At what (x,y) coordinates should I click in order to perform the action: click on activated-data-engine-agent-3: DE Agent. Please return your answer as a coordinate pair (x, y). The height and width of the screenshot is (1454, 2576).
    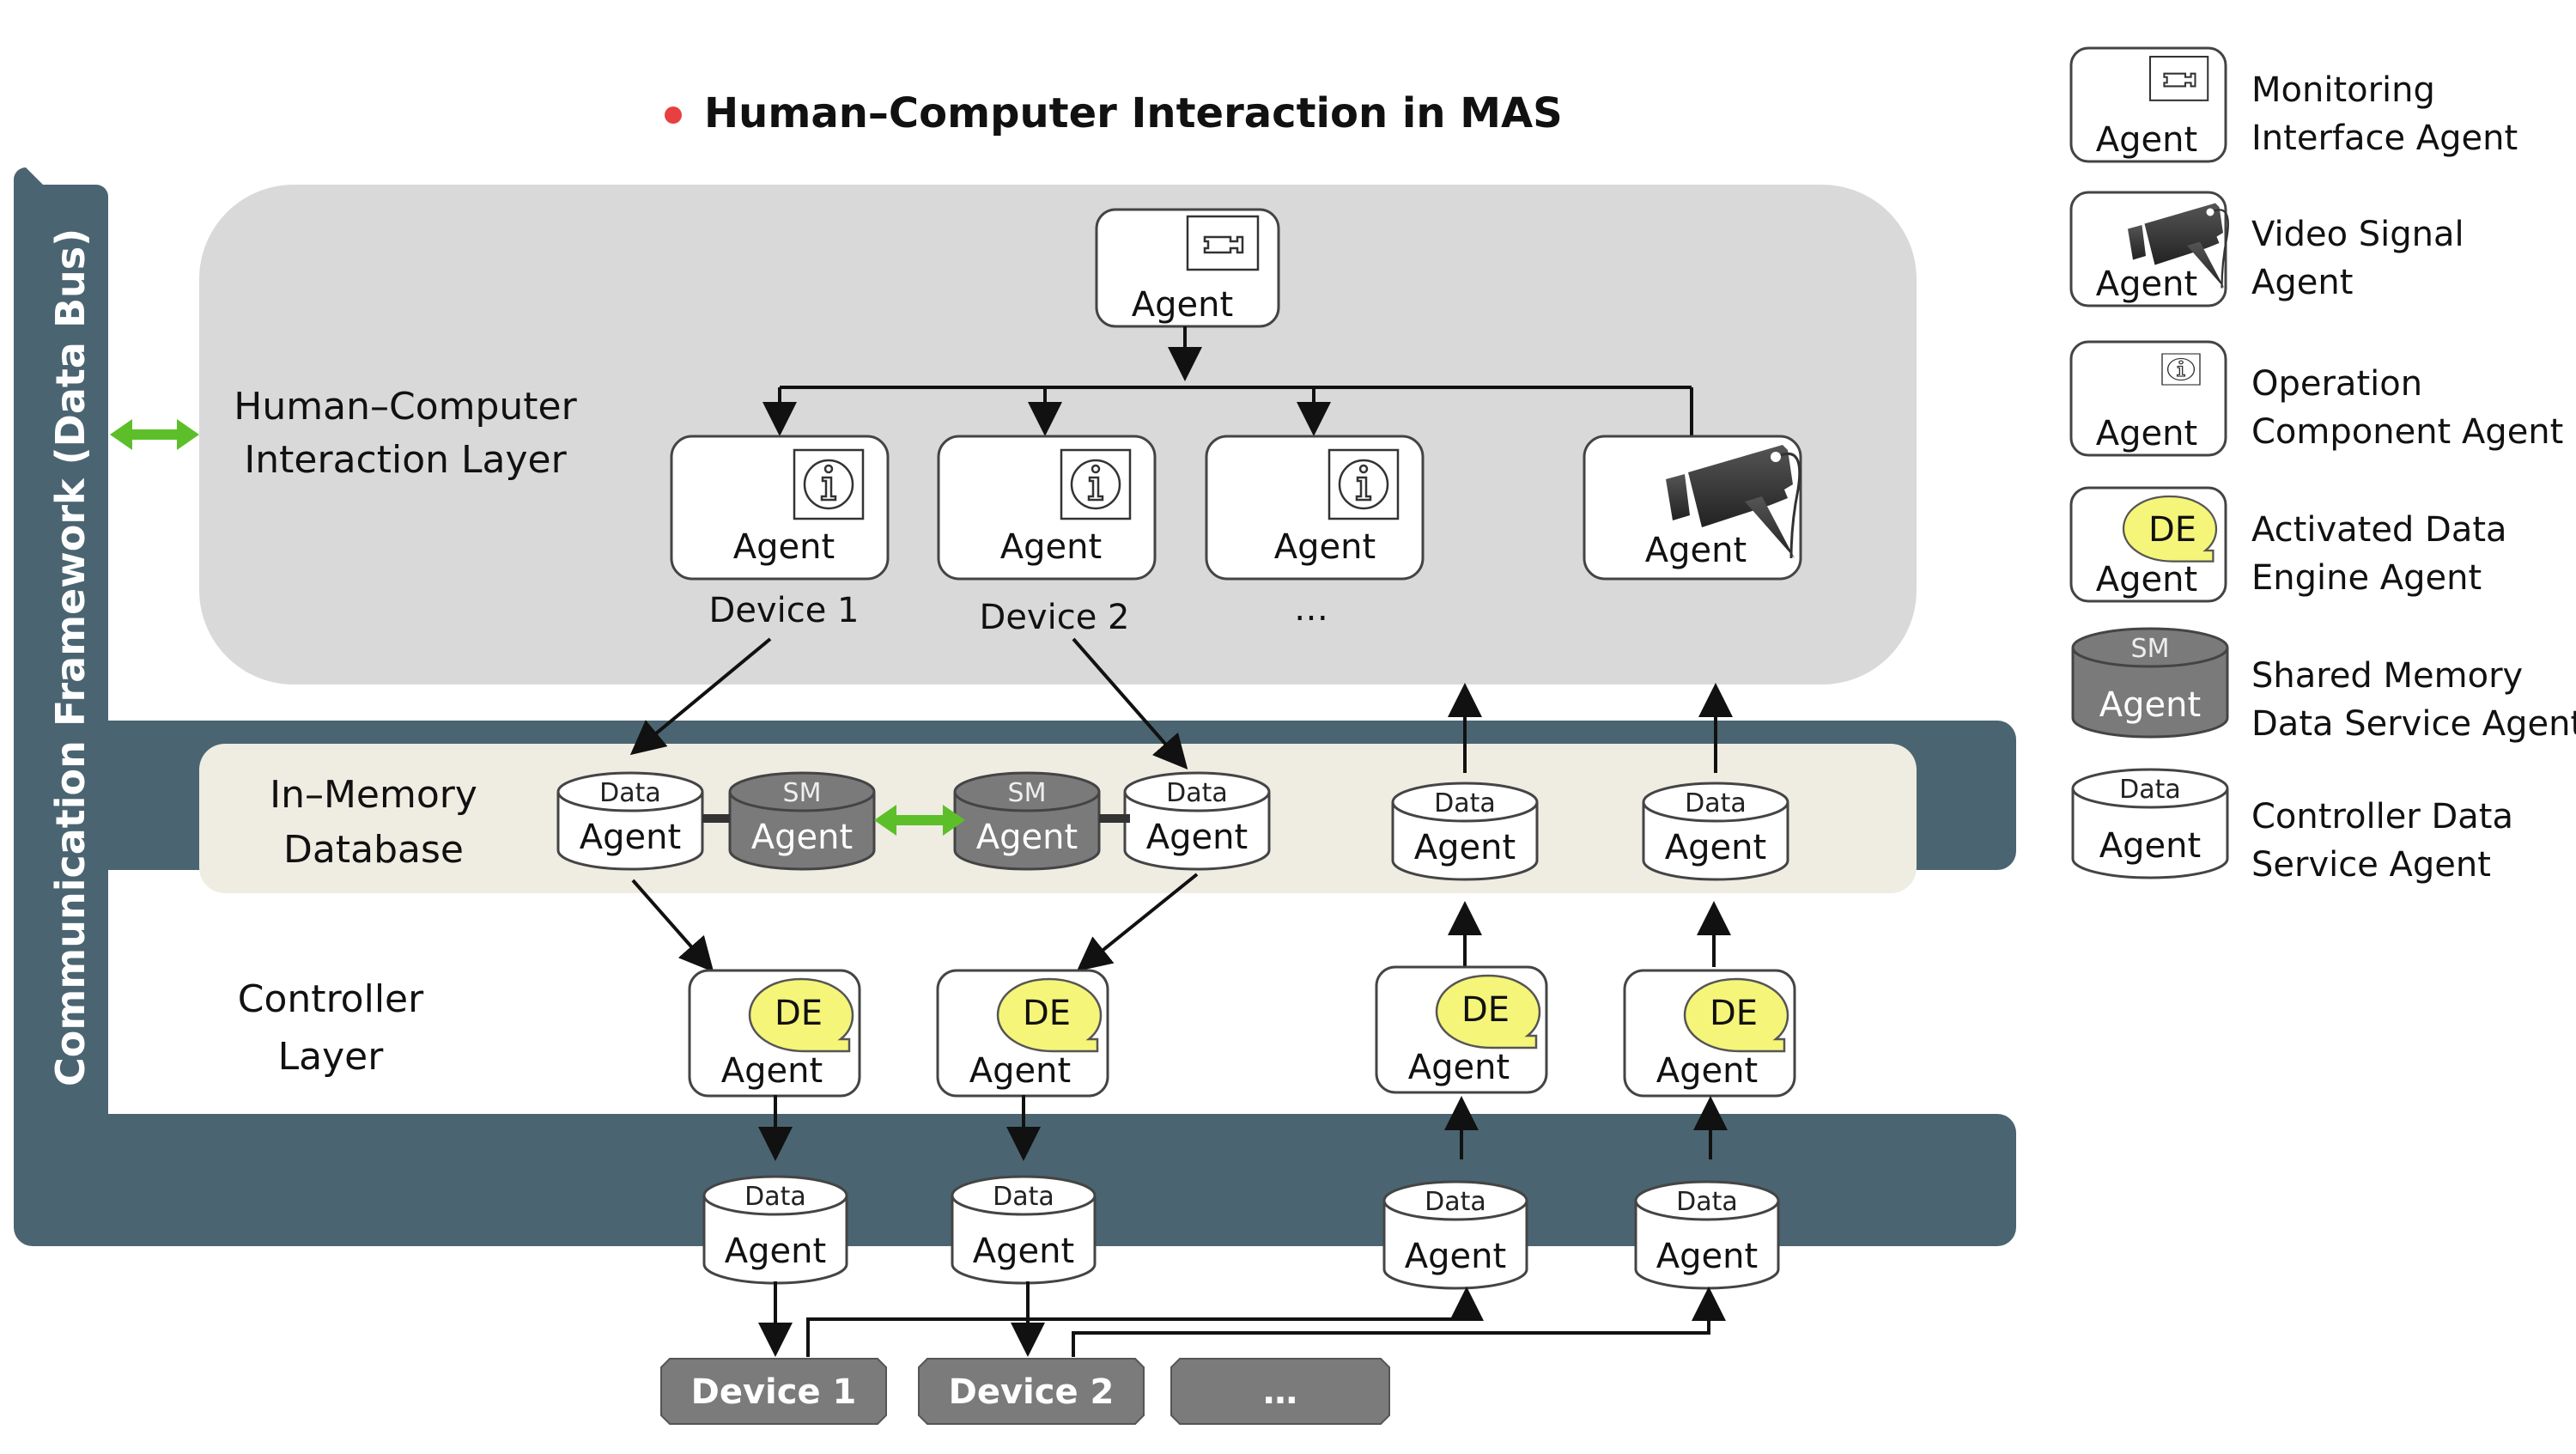
    Looking at the image, I should click on (1462, 1029).